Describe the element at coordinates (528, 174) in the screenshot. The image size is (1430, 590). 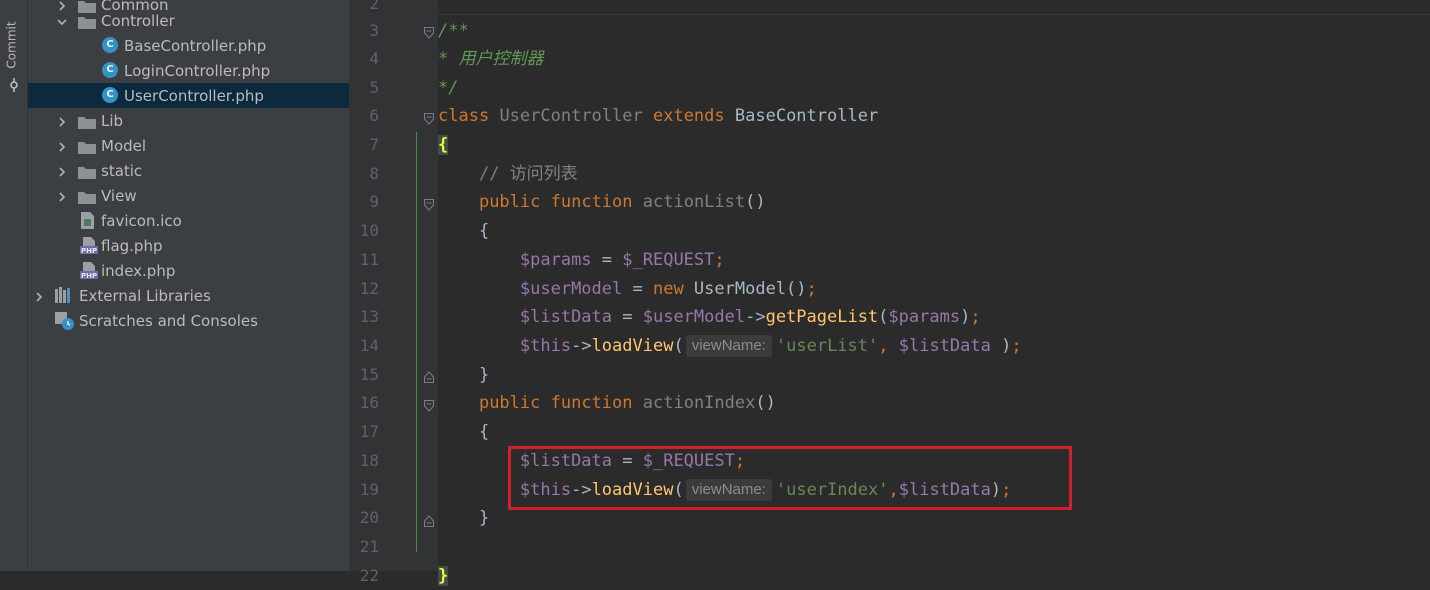
I see `line-comment: // 访问列表` at that location.